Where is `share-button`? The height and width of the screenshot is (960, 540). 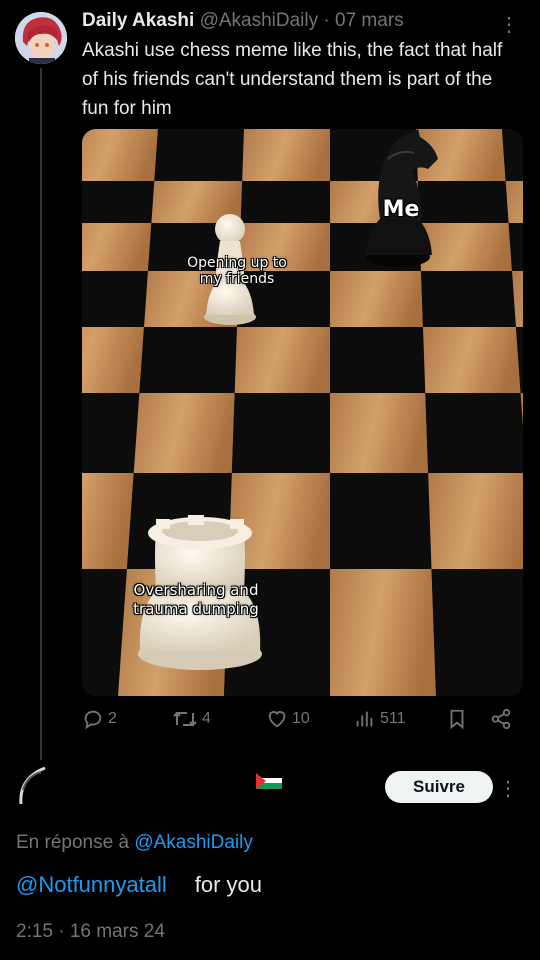
share-button is located at coordinates (501, 719).